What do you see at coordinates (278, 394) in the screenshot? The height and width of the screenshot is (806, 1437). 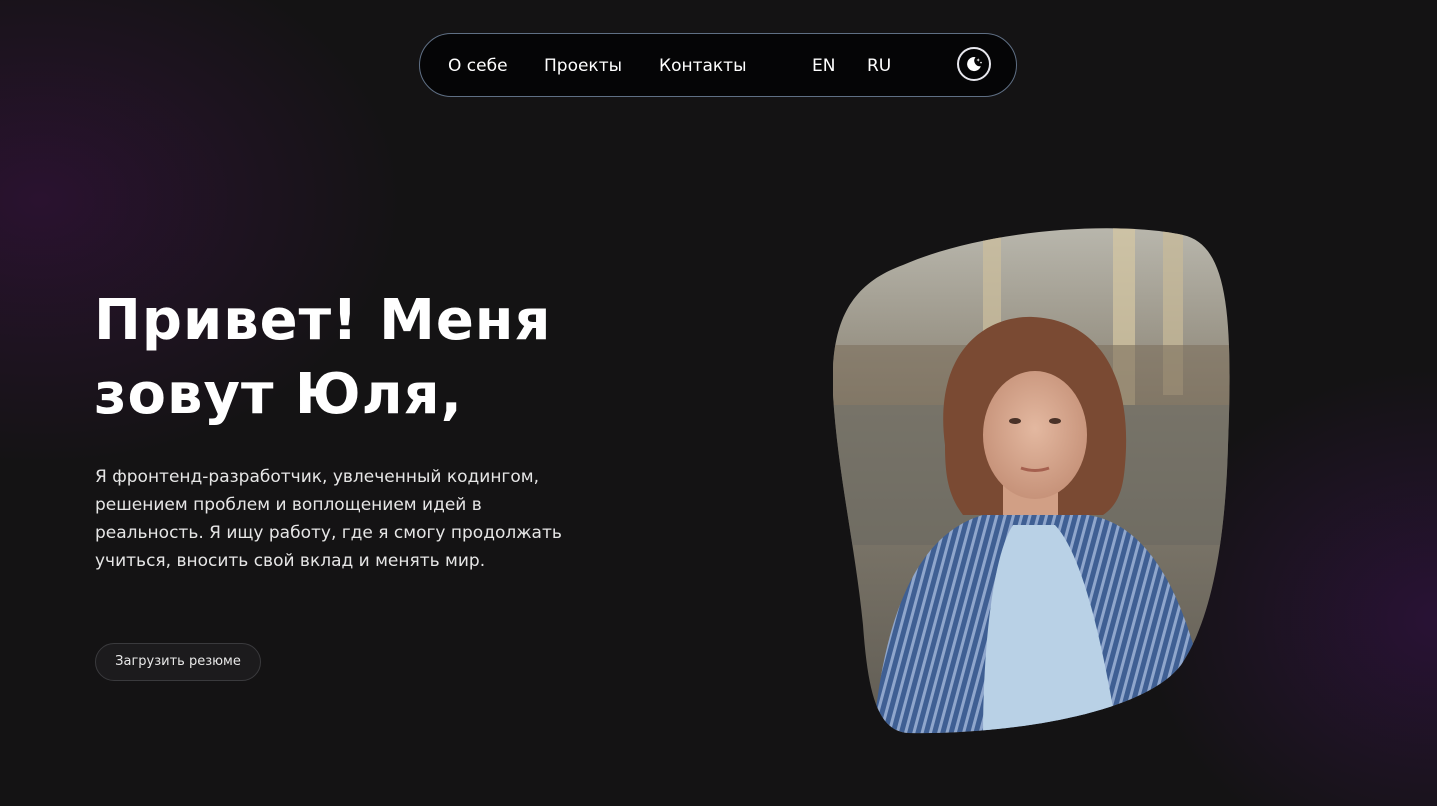 I see `hero-title-line-2: зовут Юля,` at bounding box center [278, 394].